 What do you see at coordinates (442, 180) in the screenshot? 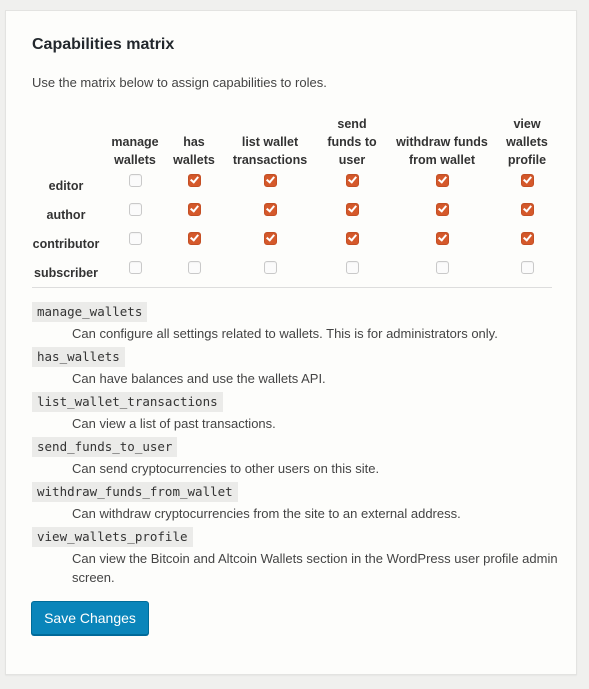
I see `checkbox-editor-withdraw_funds_from_wallet` at bounding box center [442, 180].